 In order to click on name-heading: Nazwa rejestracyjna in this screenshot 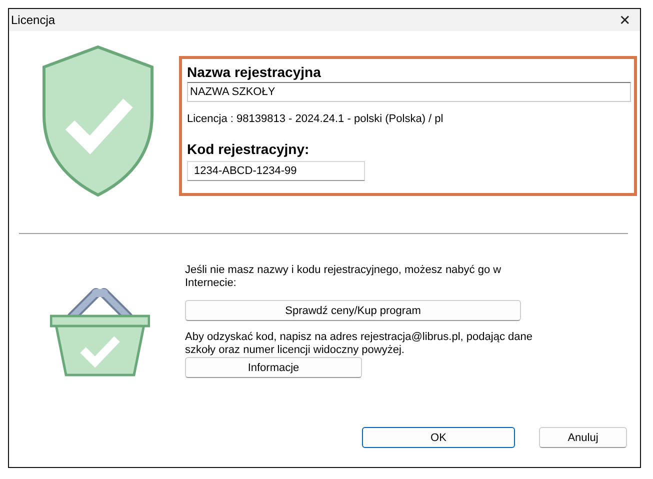, I will do `click(254, 72)`.